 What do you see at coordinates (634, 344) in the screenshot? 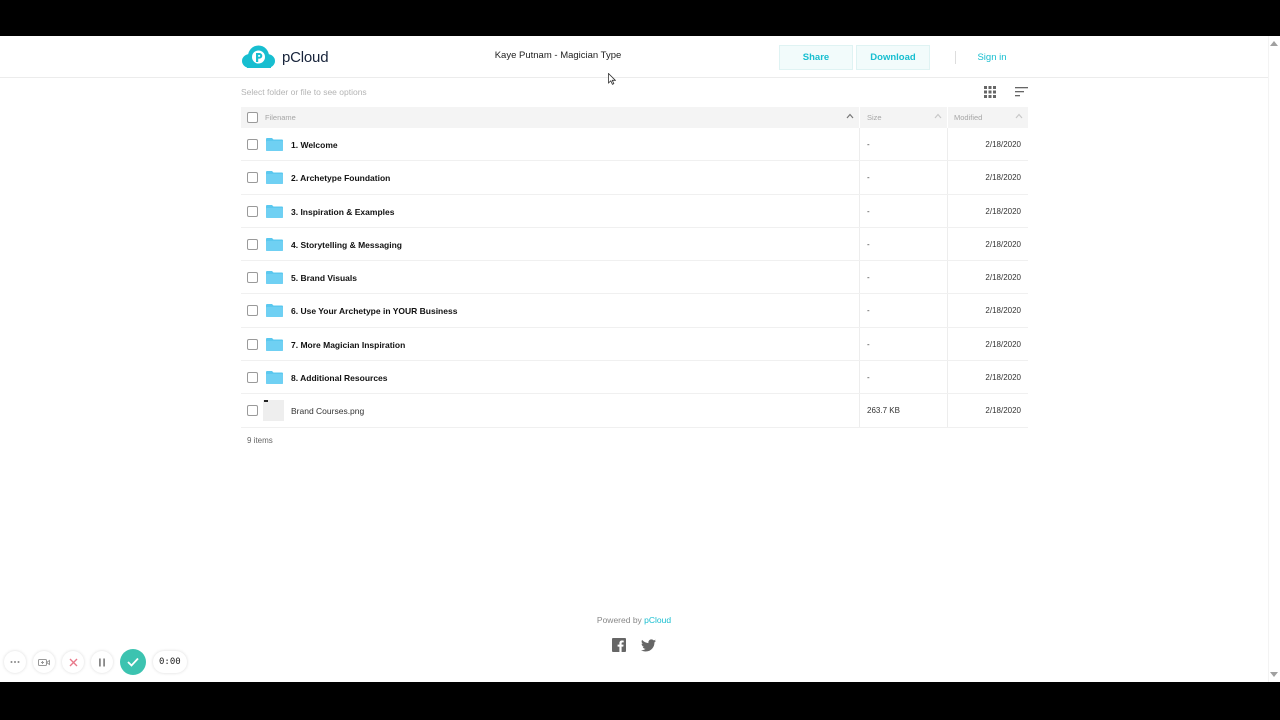
I see `table-row: 7. More Magician Inspiration - 2/18/2020` at bounding box center [634, 344].